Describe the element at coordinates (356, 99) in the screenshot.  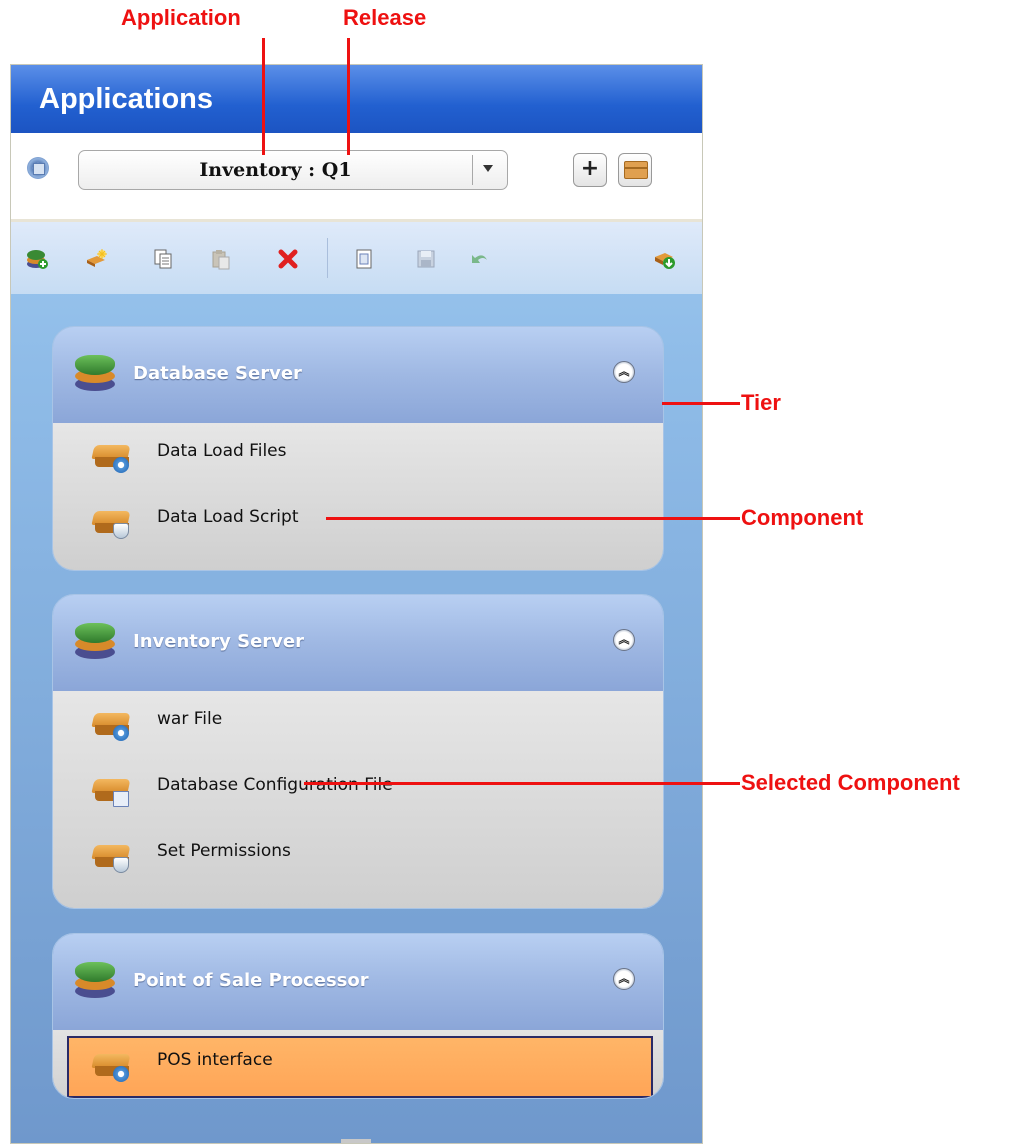
I see `panel-titlebar: Applications` at that location.